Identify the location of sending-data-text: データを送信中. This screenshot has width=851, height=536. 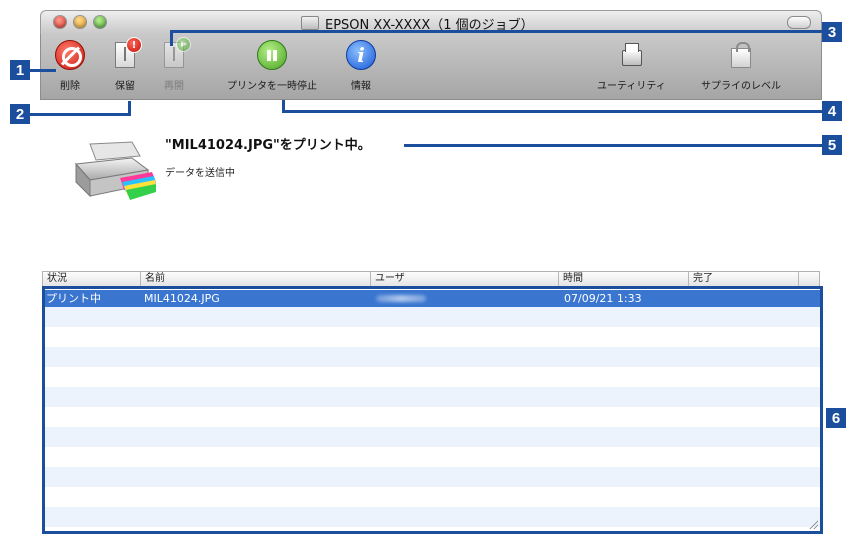
(200, 173).